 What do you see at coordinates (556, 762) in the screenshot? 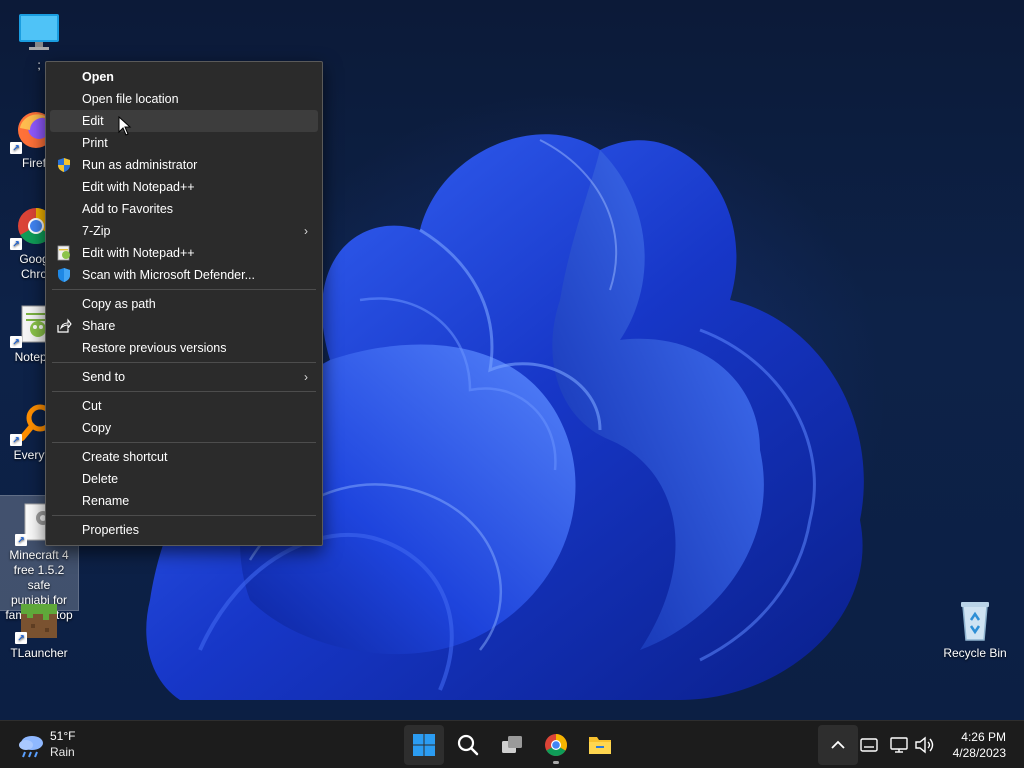
I see `running-indicator` at bounding box center [556, 762].